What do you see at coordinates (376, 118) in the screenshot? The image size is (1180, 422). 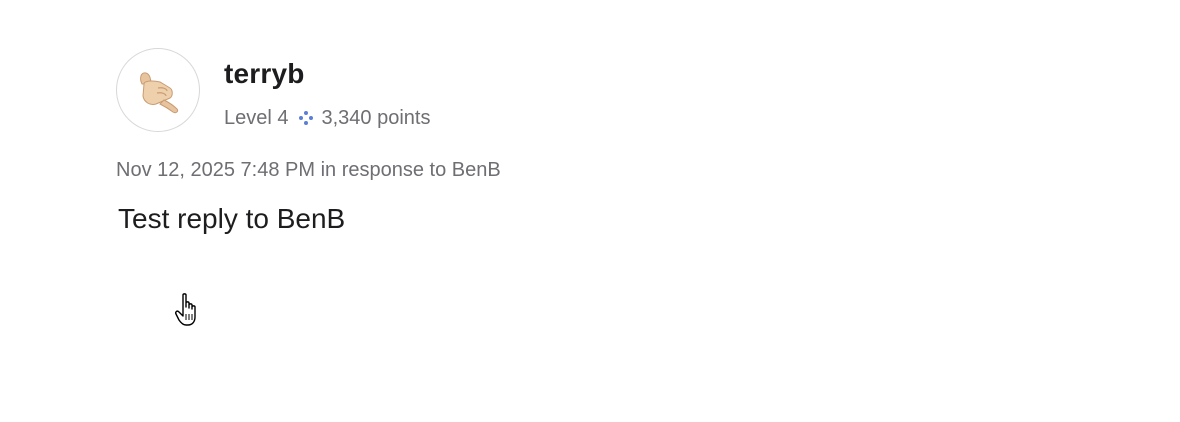 I see `author-points: 3,340 points` at bounding box center [376, 118].